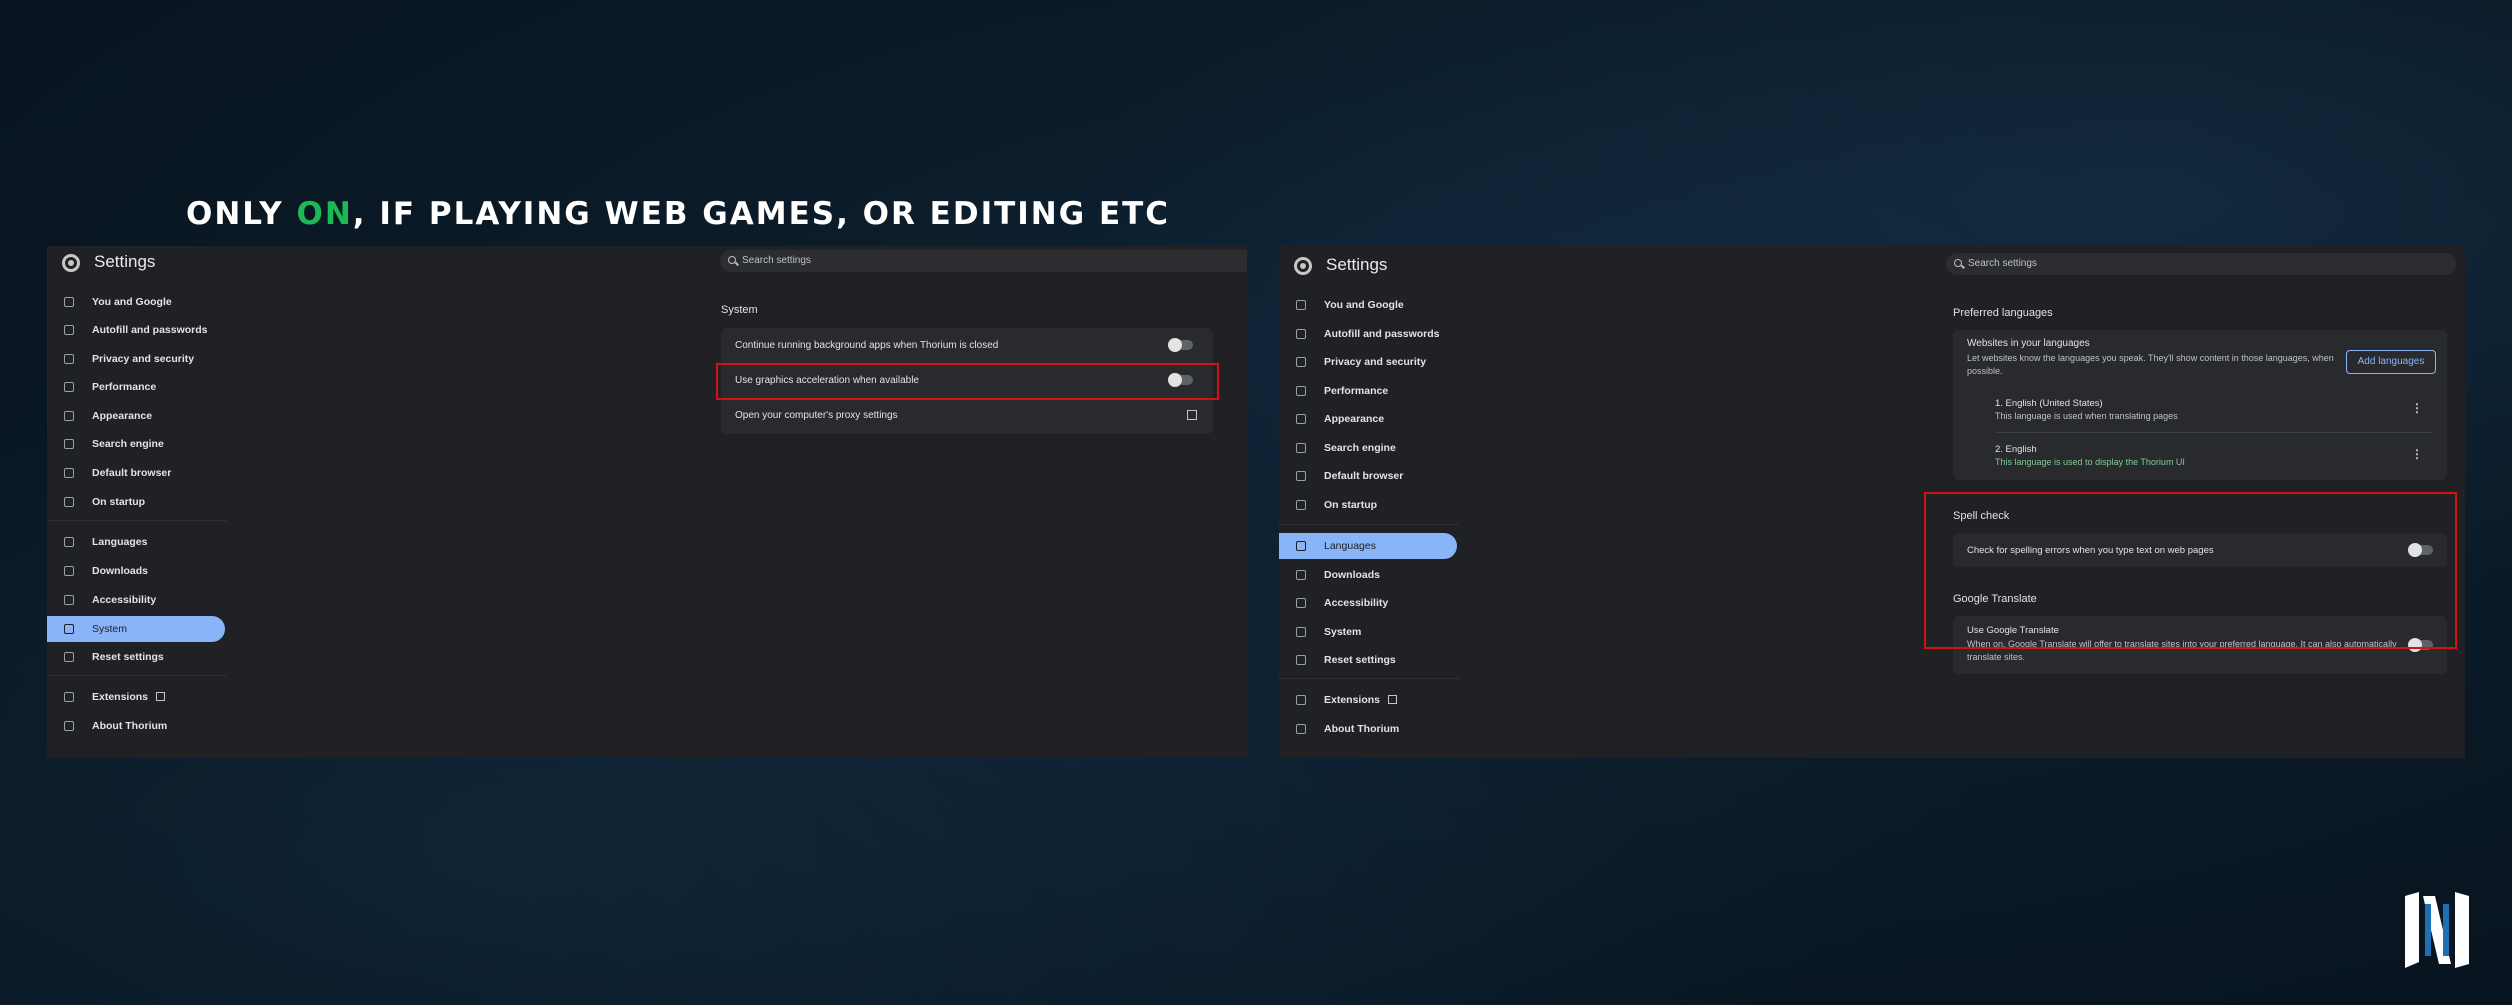  I want to click on row-divider, so click(2214, 432).